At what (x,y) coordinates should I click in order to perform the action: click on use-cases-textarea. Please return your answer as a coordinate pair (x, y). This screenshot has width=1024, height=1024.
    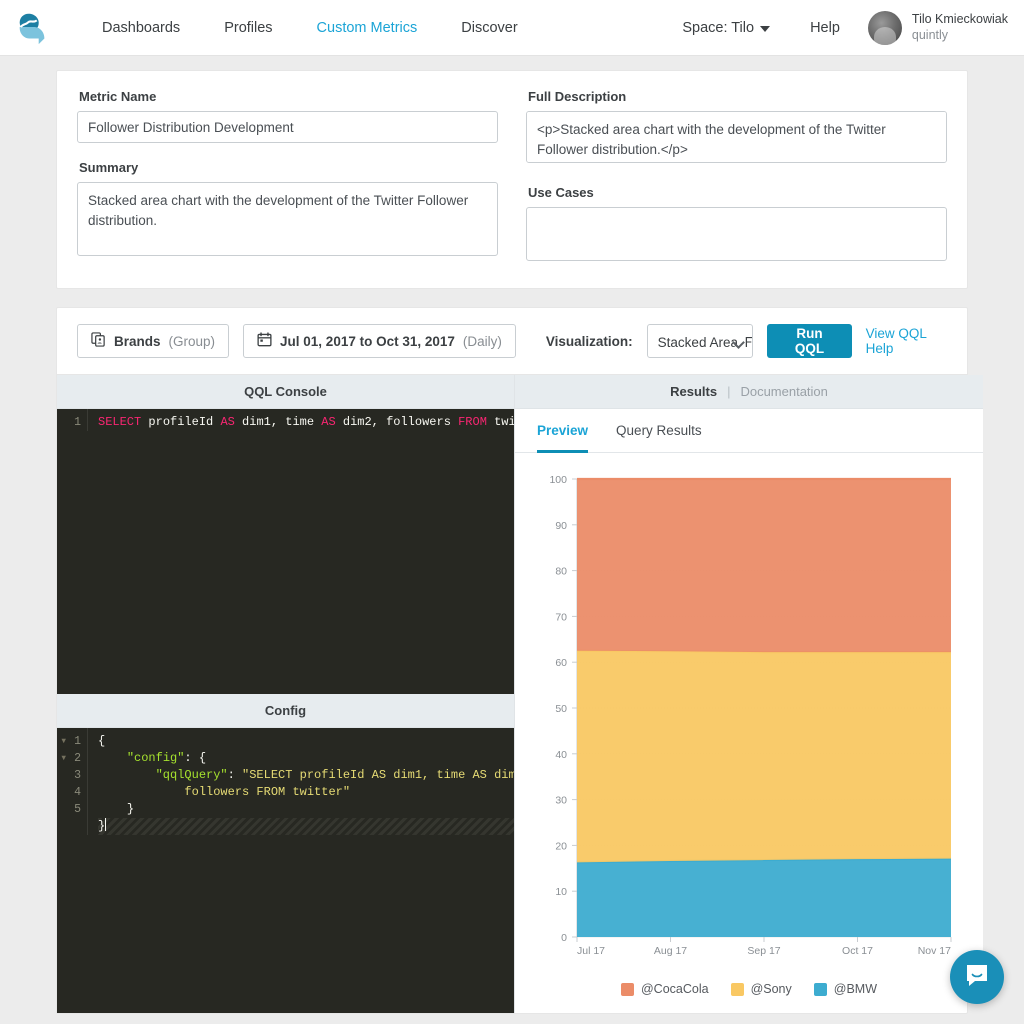
    Looking at the image, I should click on (736, 234).